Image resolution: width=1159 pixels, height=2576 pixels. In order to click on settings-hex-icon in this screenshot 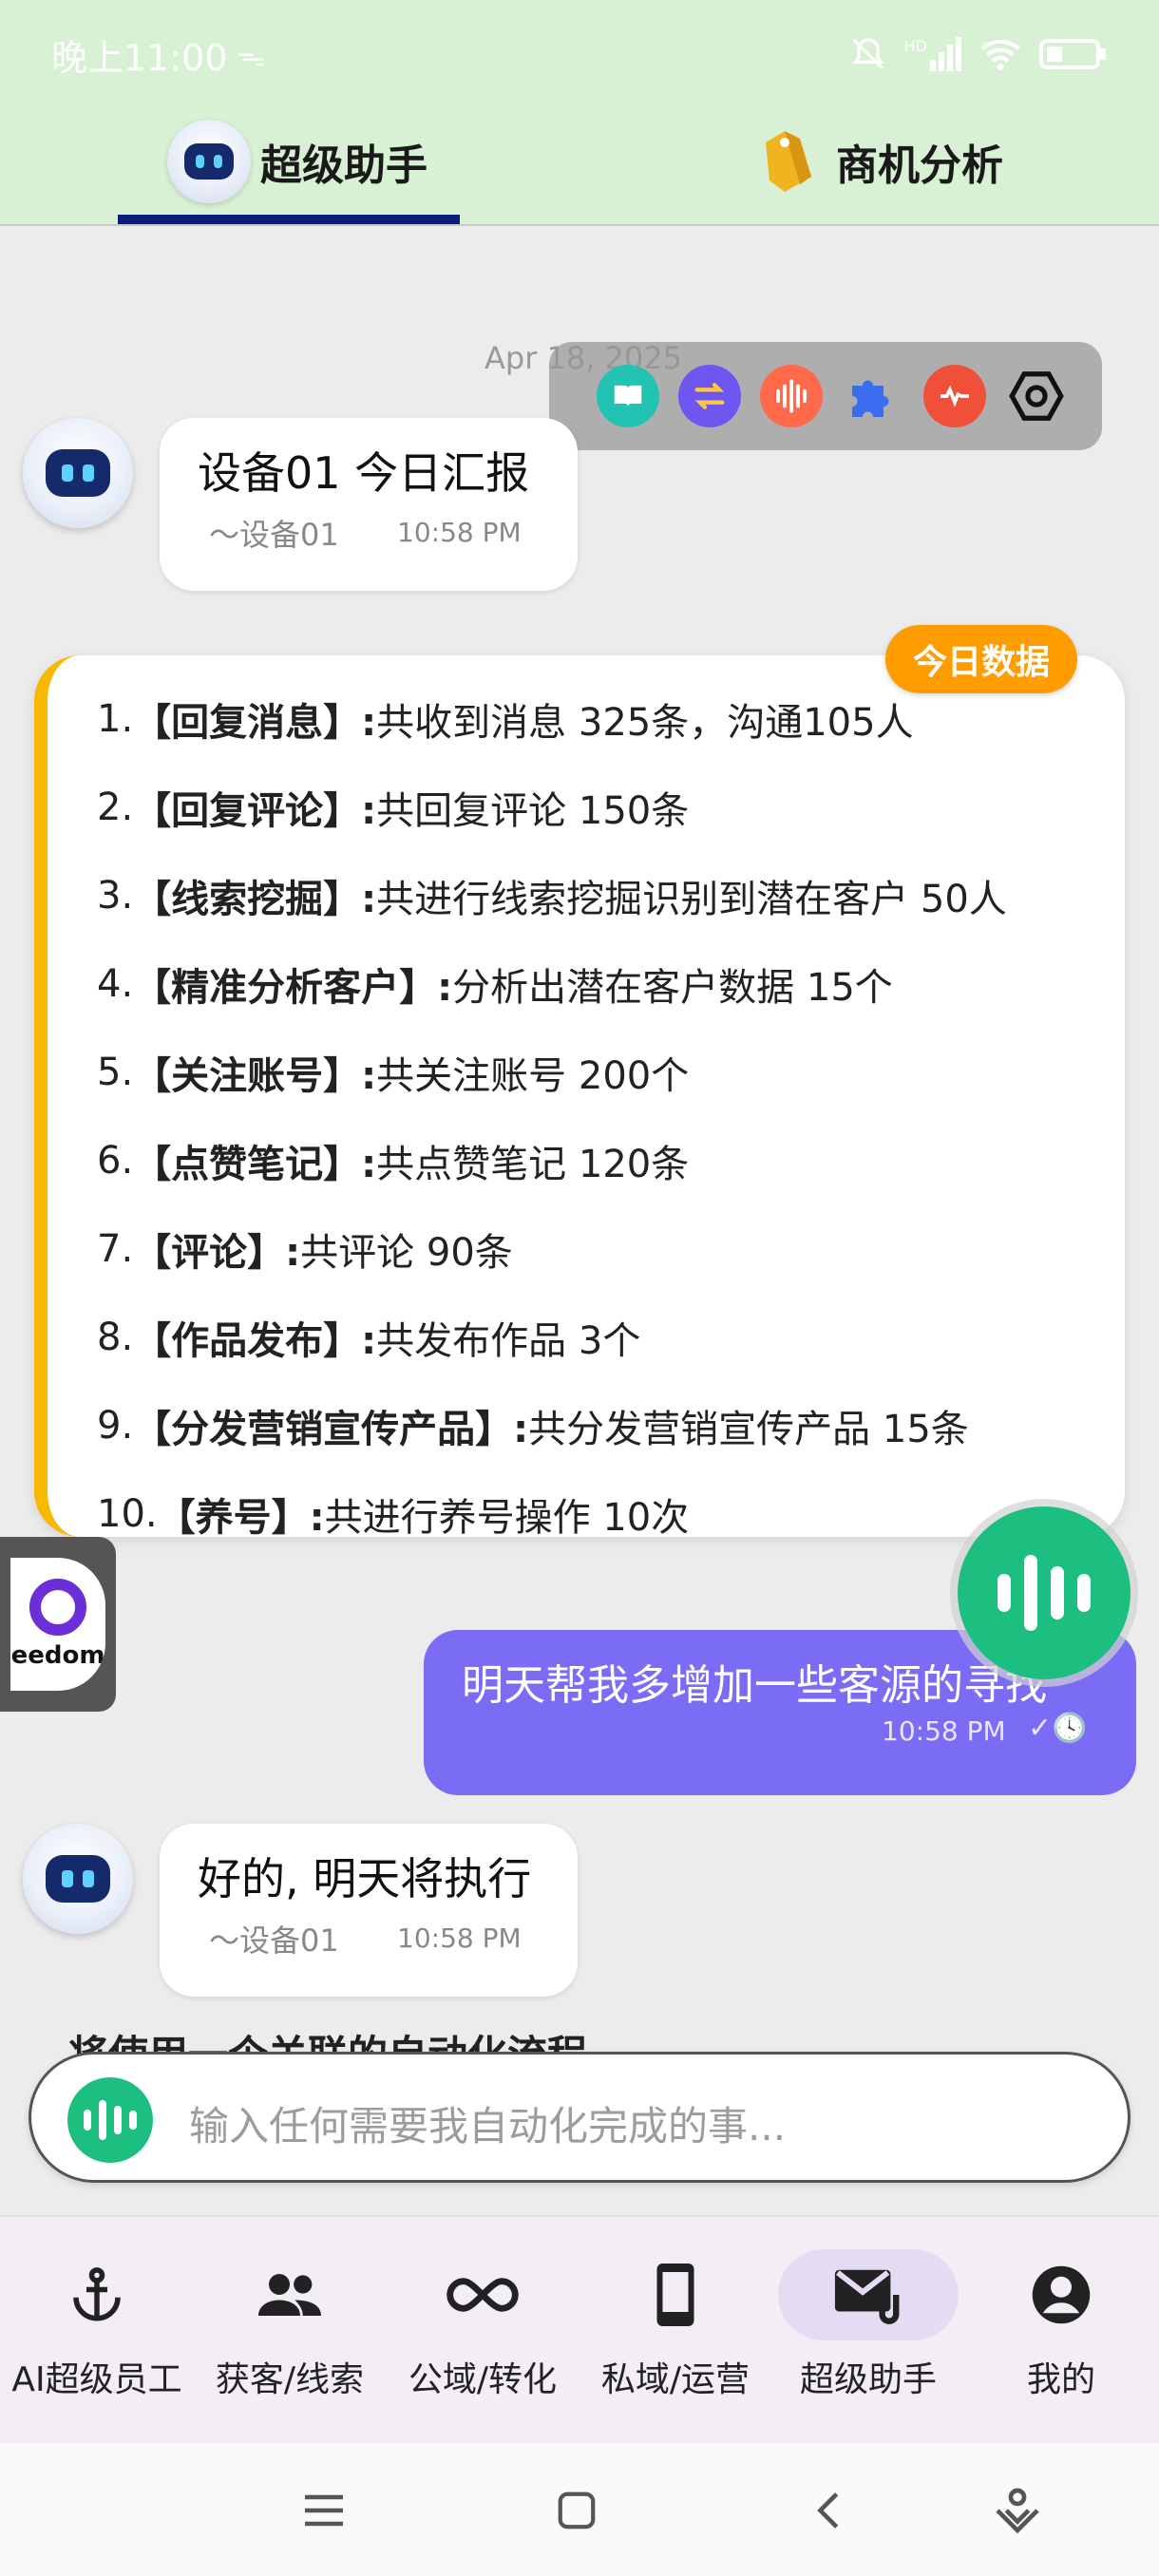, I will do `click(1036, 396)`.